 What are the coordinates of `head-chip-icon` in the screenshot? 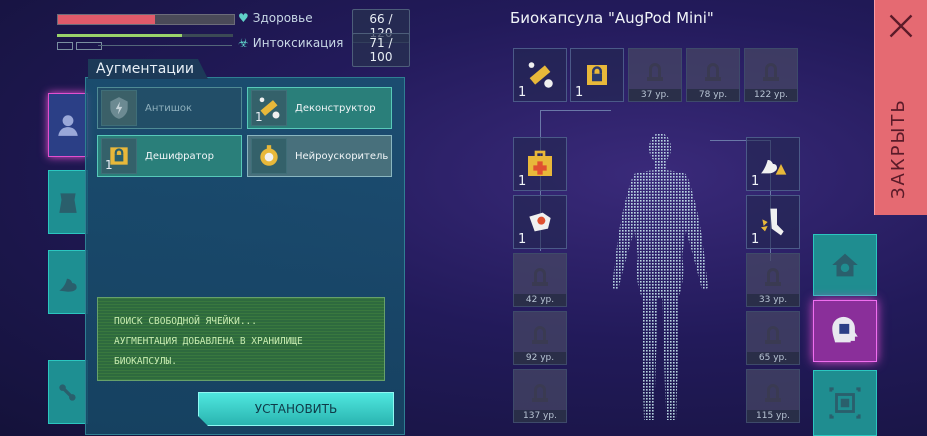 It's located at (845, 329).